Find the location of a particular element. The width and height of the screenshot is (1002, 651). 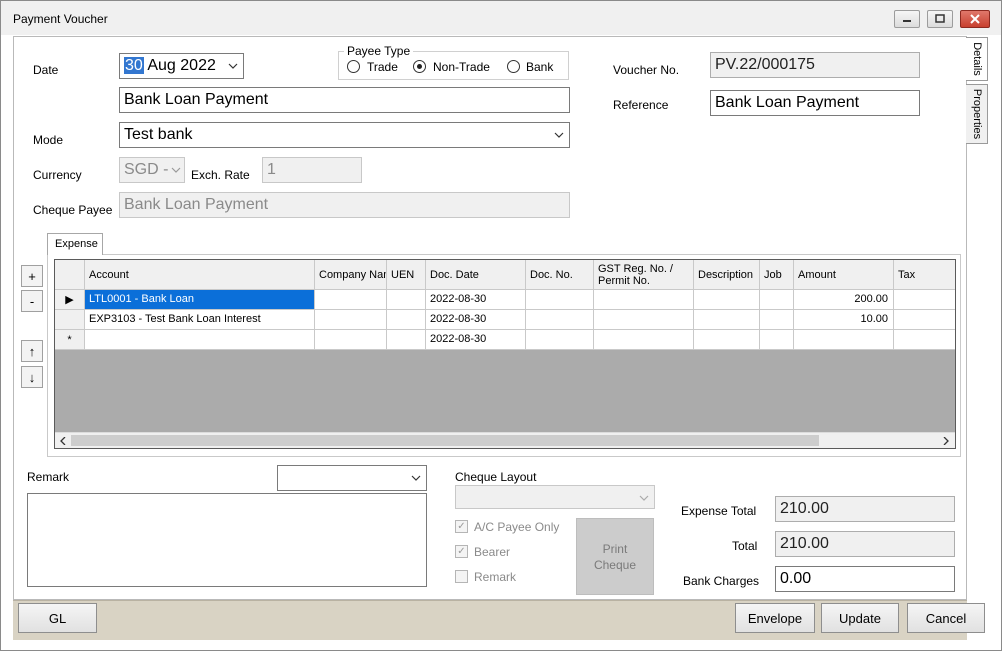

chevron-right-icon is located at coordinates (946, 441).